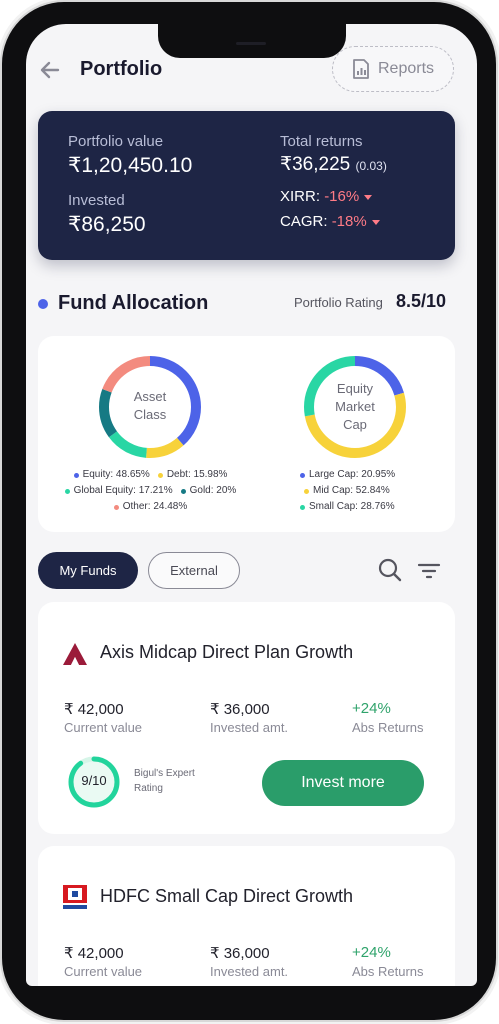 This screenshot has width=499, height=1024. I want to click on back-arrow-icon, so click(50, 70).